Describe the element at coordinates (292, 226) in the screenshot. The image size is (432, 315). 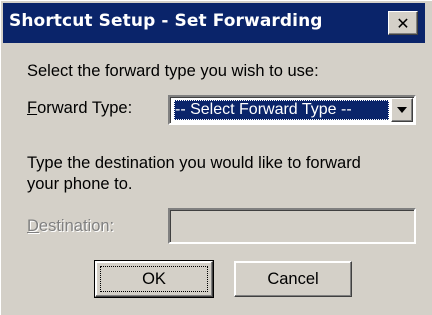
I see `destination-field` at that location.